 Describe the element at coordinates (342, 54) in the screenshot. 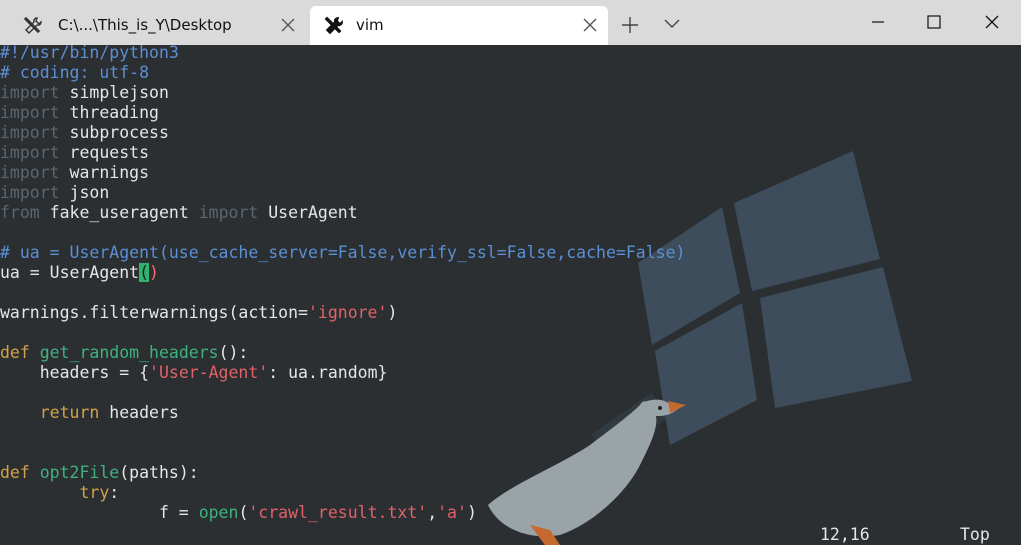

I see `code-line: #!/usr/bin/python3` at that location.